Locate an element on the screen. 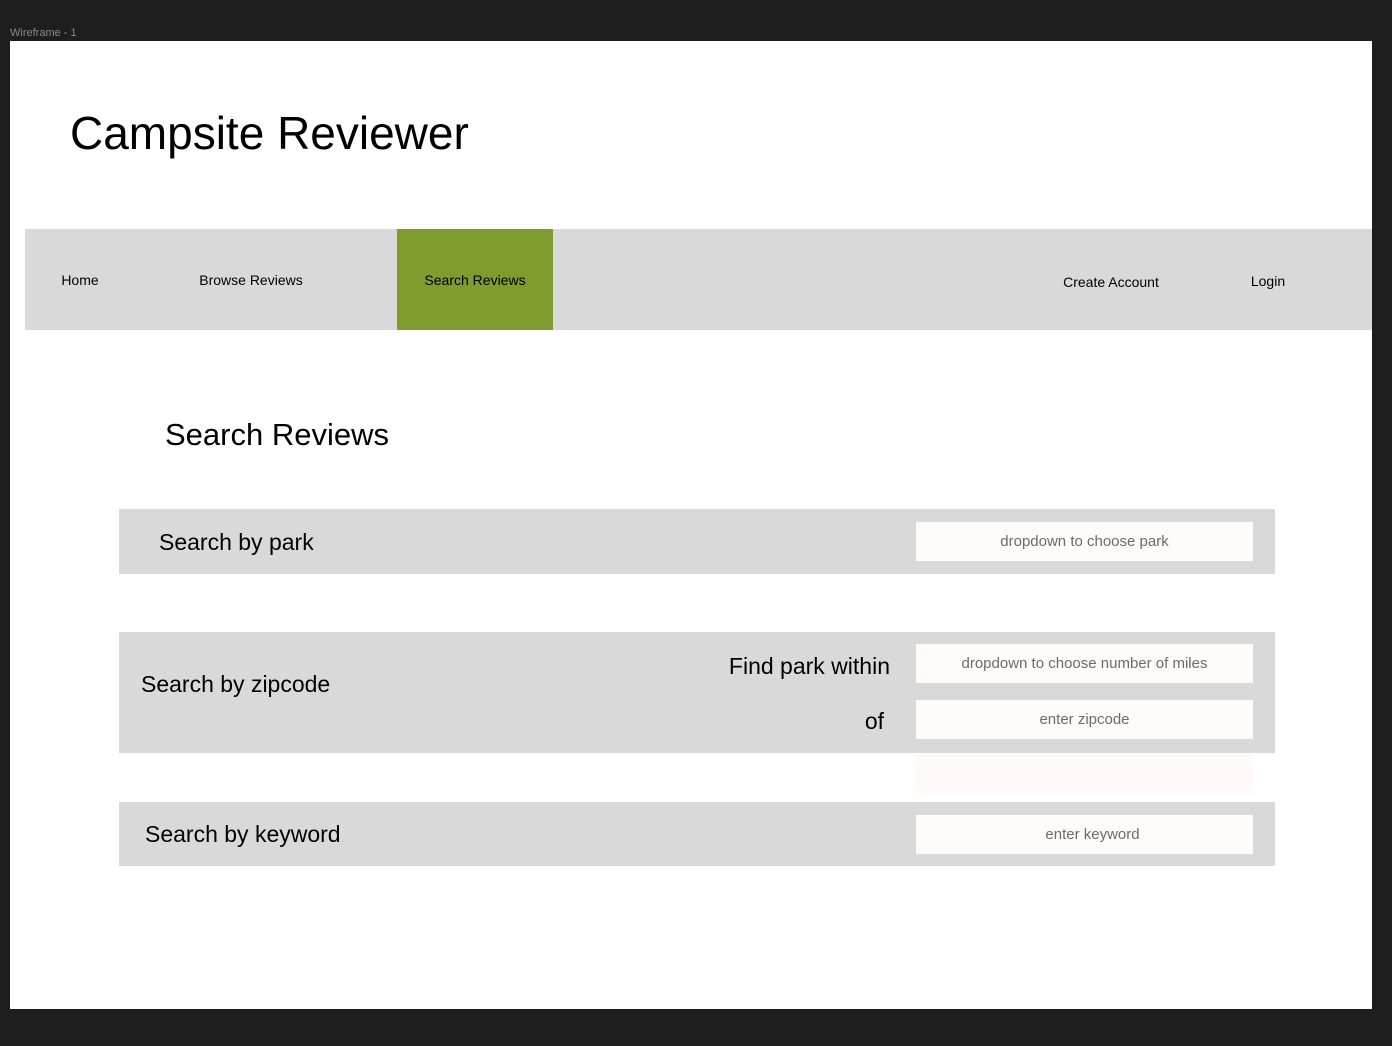 The width and height of the screenshot is (1392, 1046). park-dropdown: dropdown to choose park is located at coordinates (1084, 541).